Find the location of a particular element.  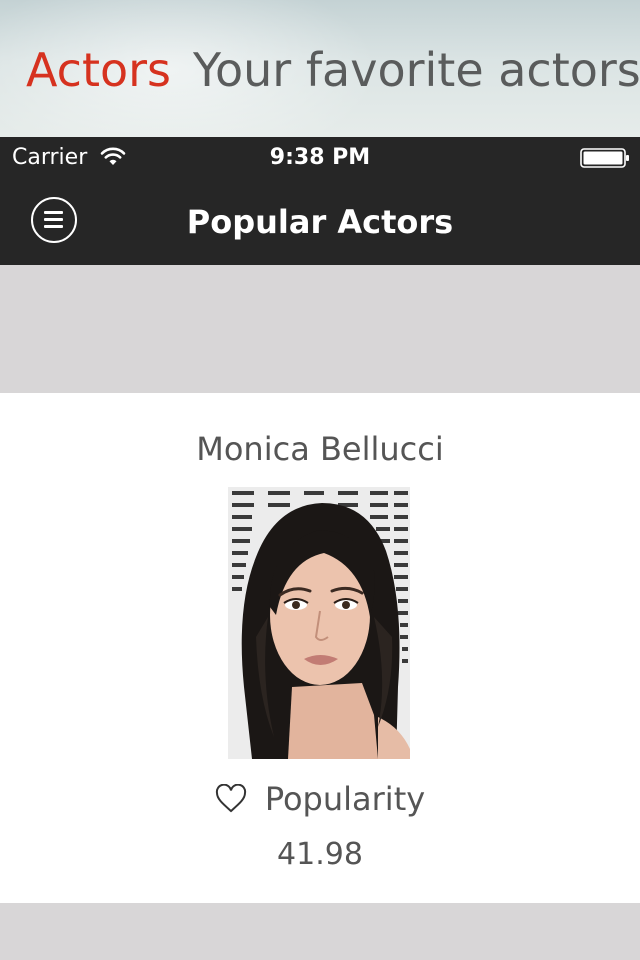

popularity-label: Popularity is located at coordinates (345, 799).